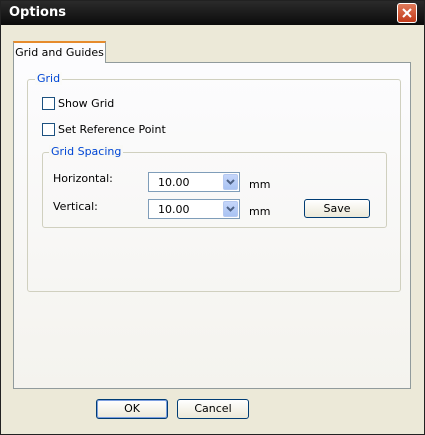 The width and height of the screenshot is (425, 435). I want to click on close-button, so click(407, 13).